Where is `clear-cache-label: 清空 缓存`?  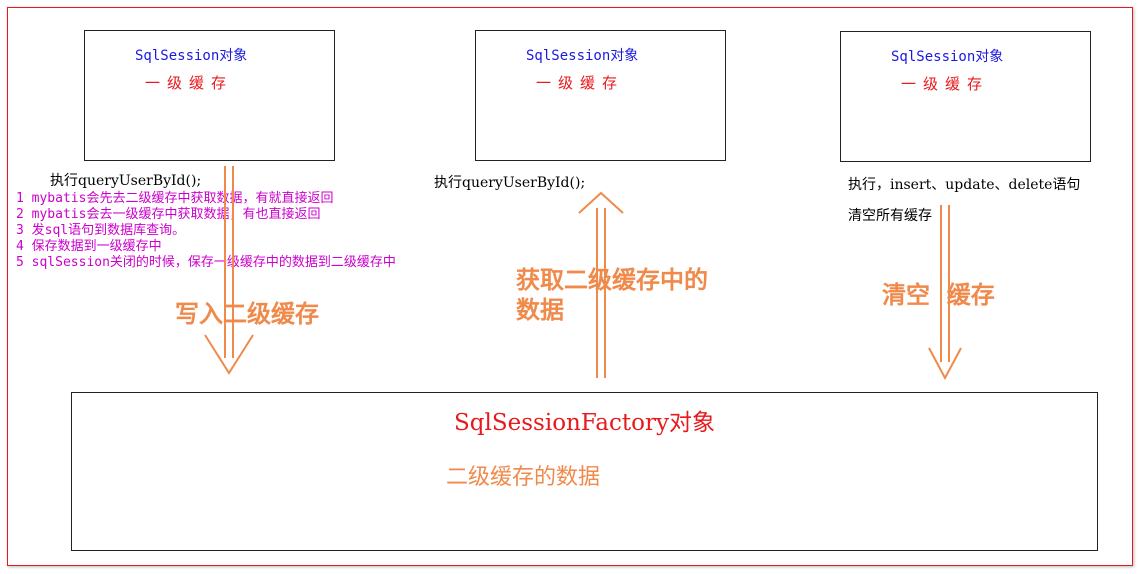
clear-cache-label: 清空 缓存 is located at coordinates (938, 295).